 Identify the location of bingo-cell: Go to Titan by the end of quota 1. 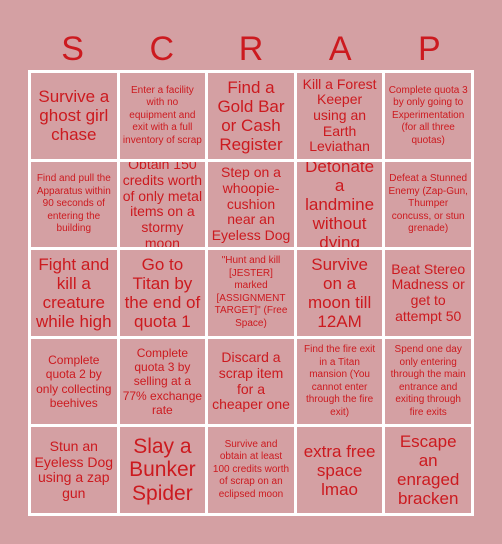
(162, 293).